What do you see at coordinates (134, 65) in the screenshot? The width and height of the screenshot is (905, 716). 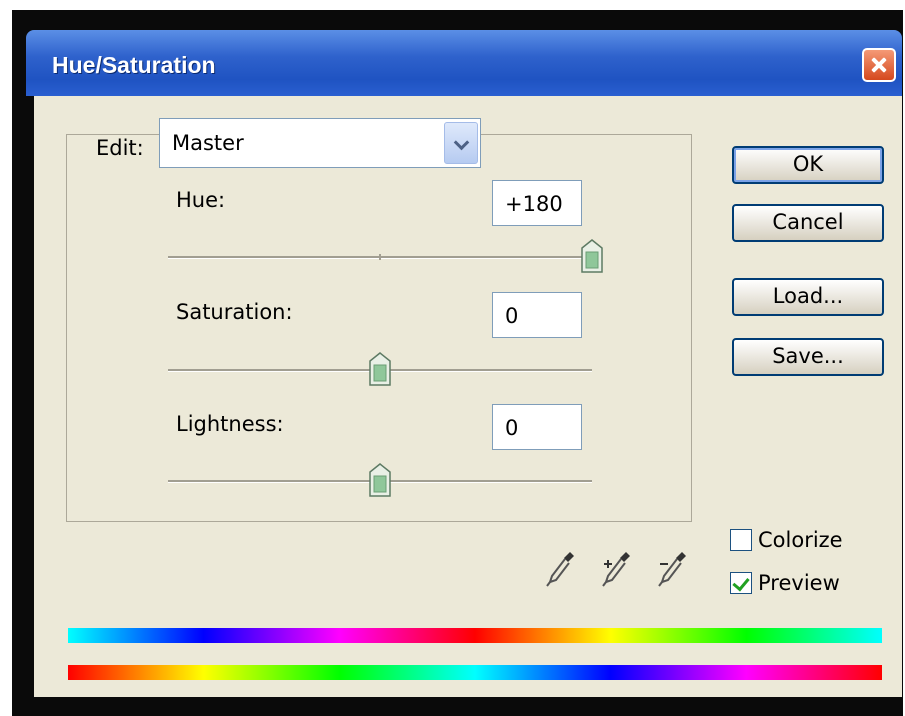 I see `window-title: Hue/Saturation` at bounding box center [134, 65].